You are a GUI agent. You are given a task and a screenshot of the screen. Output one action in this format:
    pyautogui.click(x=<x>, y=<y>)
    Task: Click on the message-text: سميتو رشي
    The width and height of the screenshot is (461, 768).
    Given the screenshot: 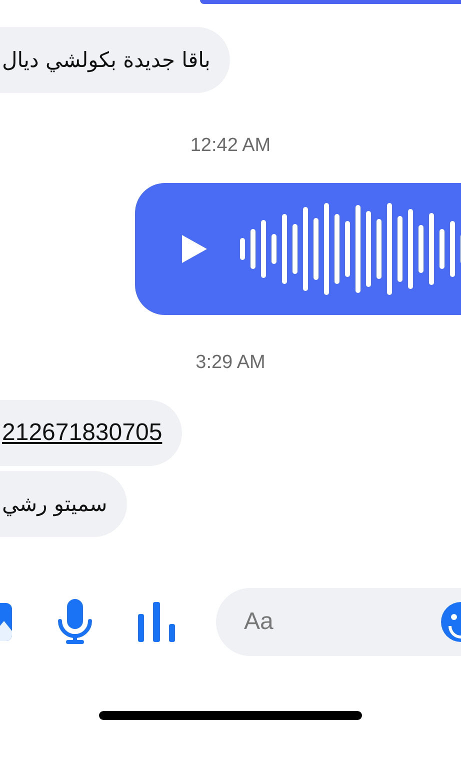 What is the action you would take?
    pyautogui.click(x=64, y=504)
    